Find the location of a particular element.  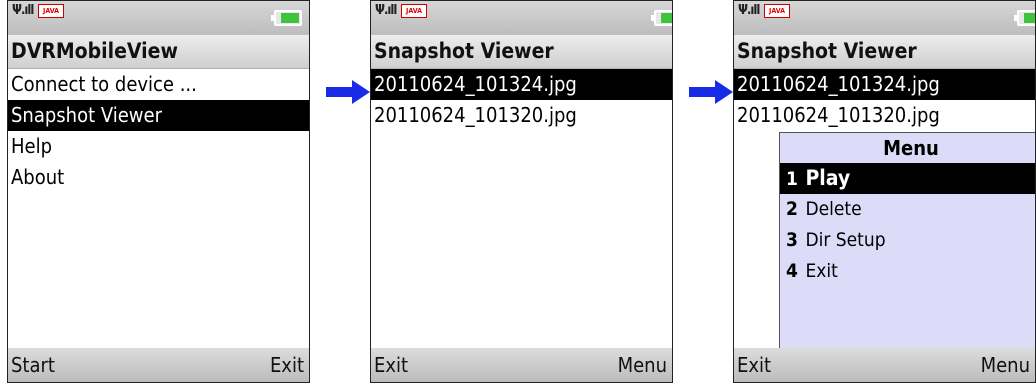

menu-title: Menu is located at coordinates (911, 148).